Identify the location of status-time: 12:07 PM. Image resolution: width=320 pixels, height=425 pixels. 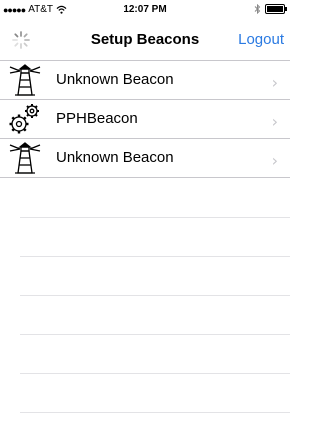
(145, 9).